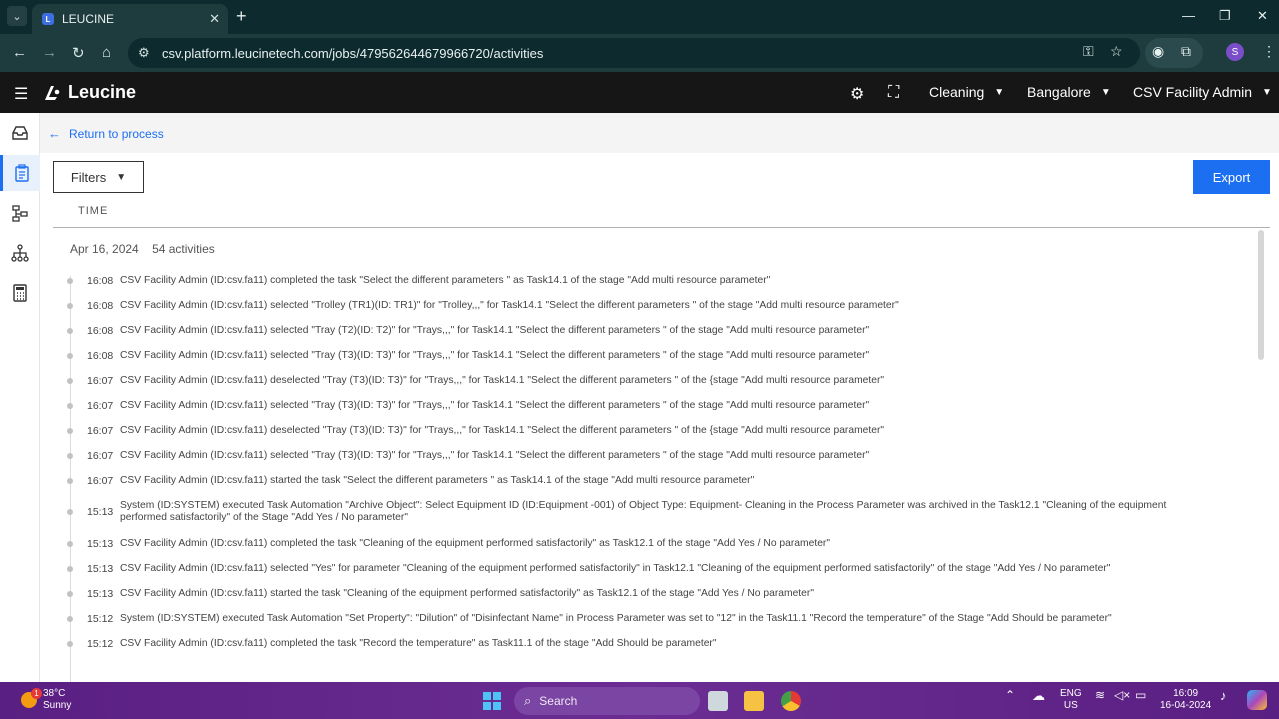 The width and height of the screenshot is (1279, 719). I want to click on scrollbar-thumb, so click(1261, 295).